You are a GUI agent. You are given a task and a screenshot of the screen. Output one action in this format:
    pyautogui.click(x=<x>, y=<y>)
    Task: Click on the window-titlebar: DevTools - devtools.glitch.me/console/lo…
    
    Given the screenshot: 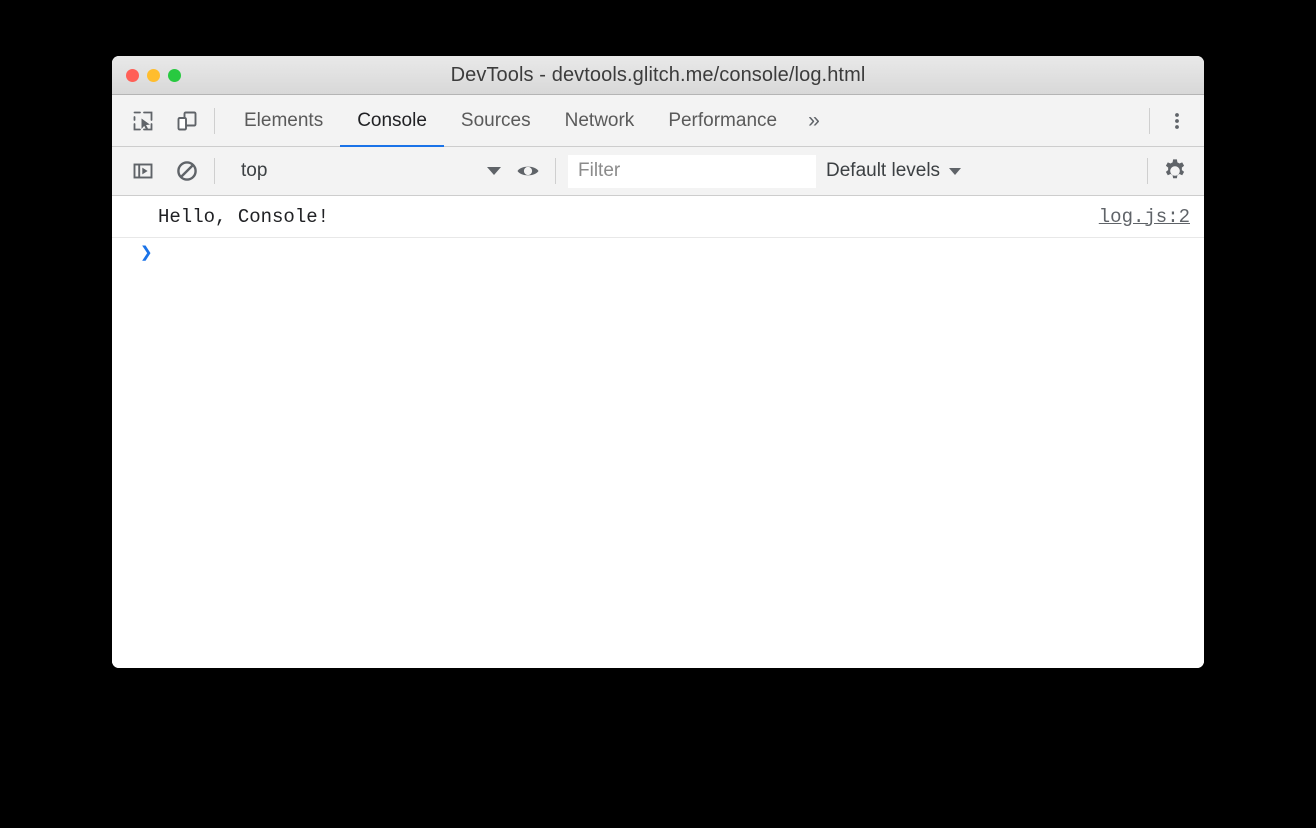 What is the action you would take?
    pyautogui.click(x=658, y=75)
    